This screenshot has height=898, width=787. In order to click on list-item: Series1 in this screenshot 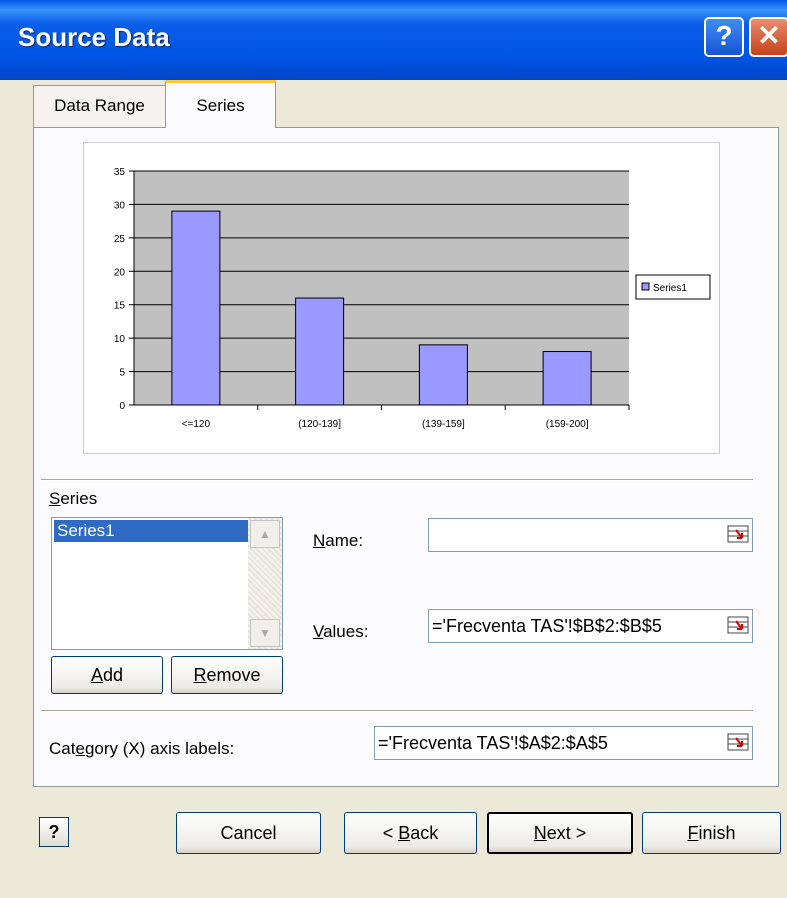, I will do `click(152, 531)`.